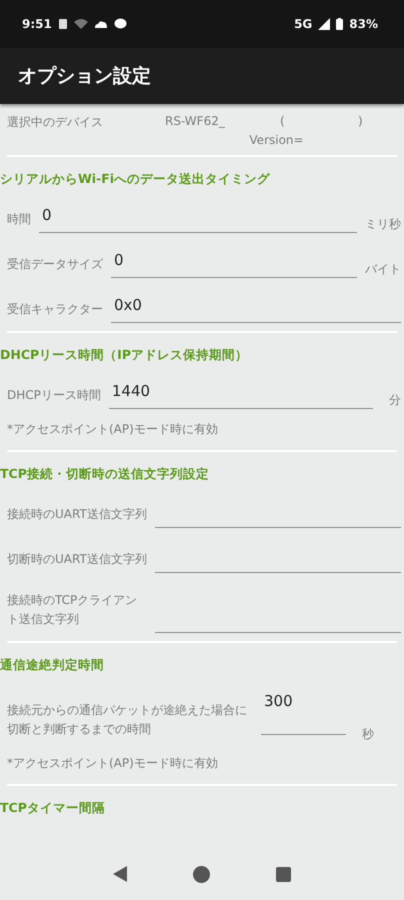 The width and height of the screenshot is (404, 900). What do you see at coordinates (361, 122) in the screenshot?
I see `paren: )` at bounding box center [361, 122].